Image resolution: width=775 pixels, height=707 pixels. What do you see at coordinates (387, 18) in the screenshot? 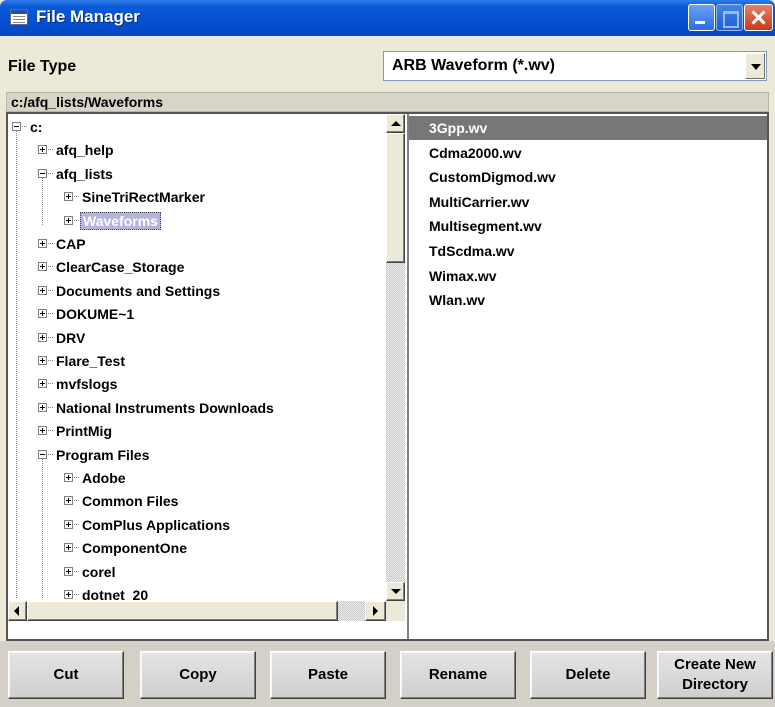
I see `title-bar: File Manager` at bounding box center [387, 18].